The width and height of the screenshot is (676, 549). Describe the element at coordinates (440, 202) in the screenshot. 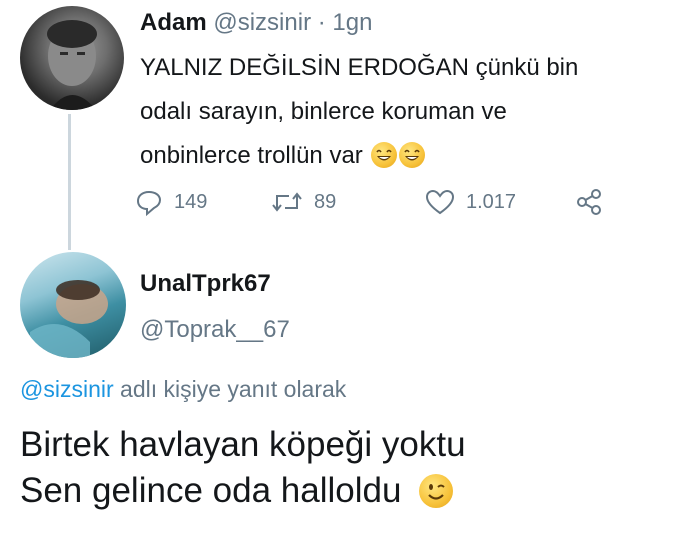

I see `heart-icon` at that location.